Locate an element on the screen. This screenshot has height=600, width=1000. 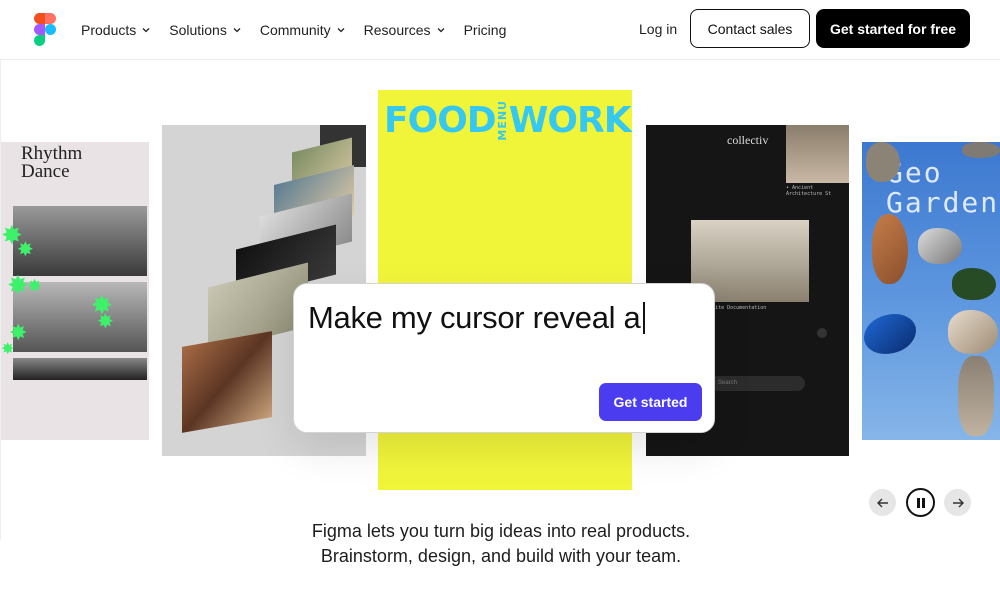
nav-solutions: Solutions is located at coordinates (205, 30).